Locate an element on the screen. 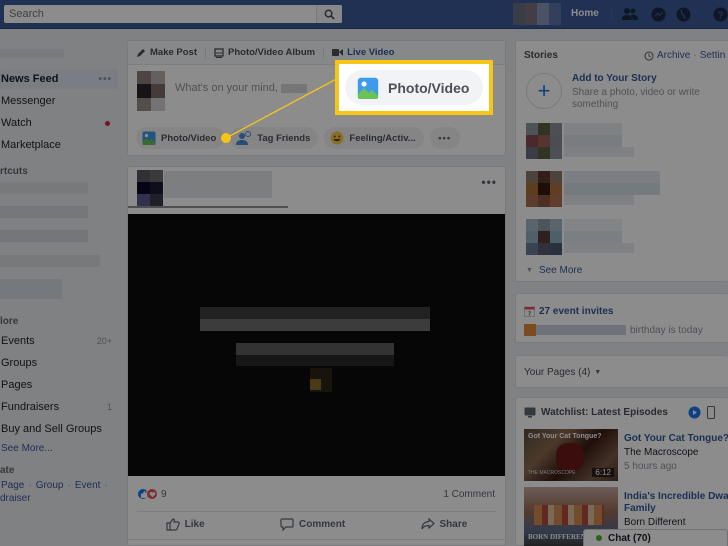 This screenshot has height=546, width=728. video-channel: Born Different is located at coordinates (655, 522).